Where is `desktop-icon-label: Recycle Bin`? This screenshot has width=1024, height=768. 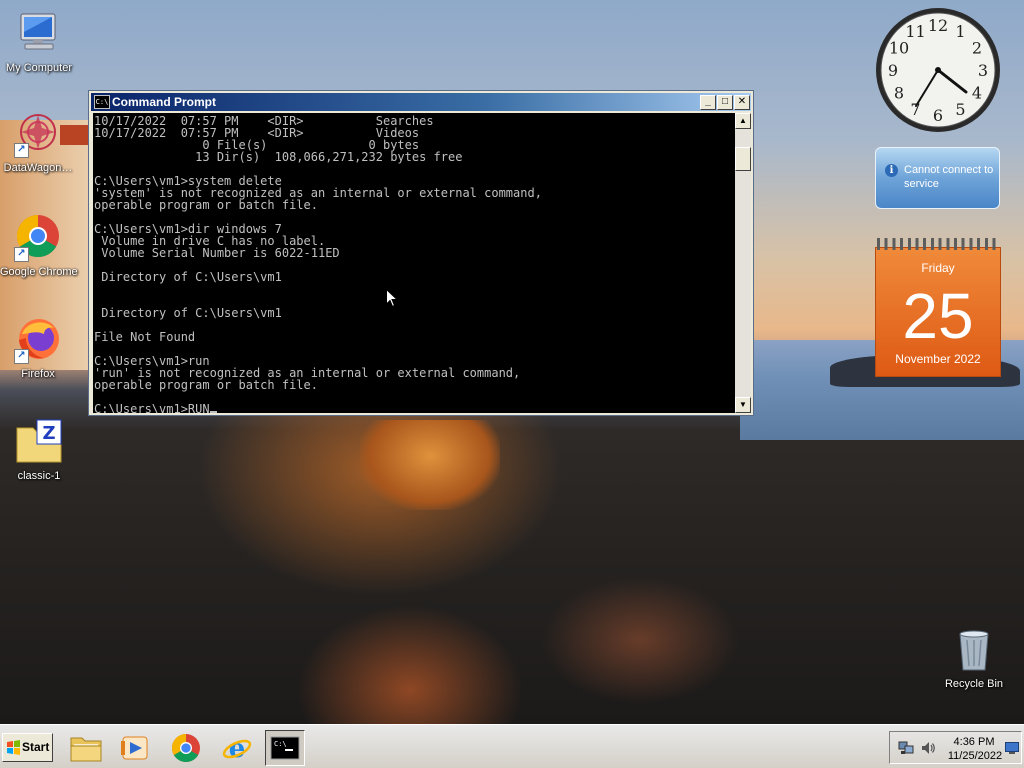 desktop-icon-label: Recycle Bin is located at coordinates (974, 684).